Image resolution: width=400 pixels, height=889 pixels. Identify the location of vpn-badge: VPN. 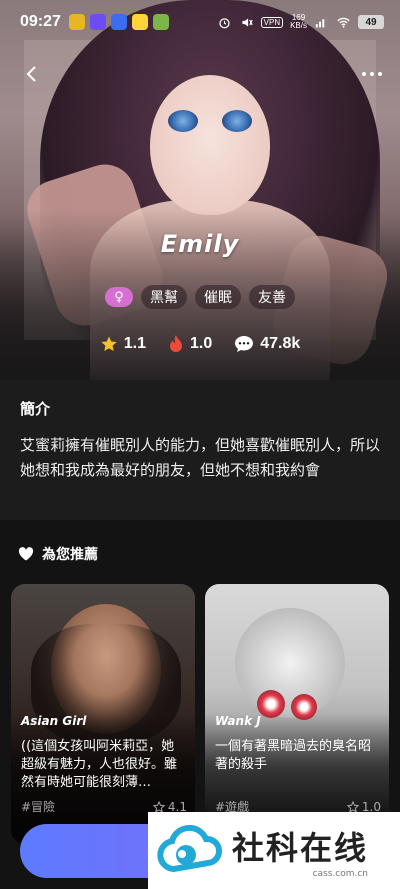
(272, 22).